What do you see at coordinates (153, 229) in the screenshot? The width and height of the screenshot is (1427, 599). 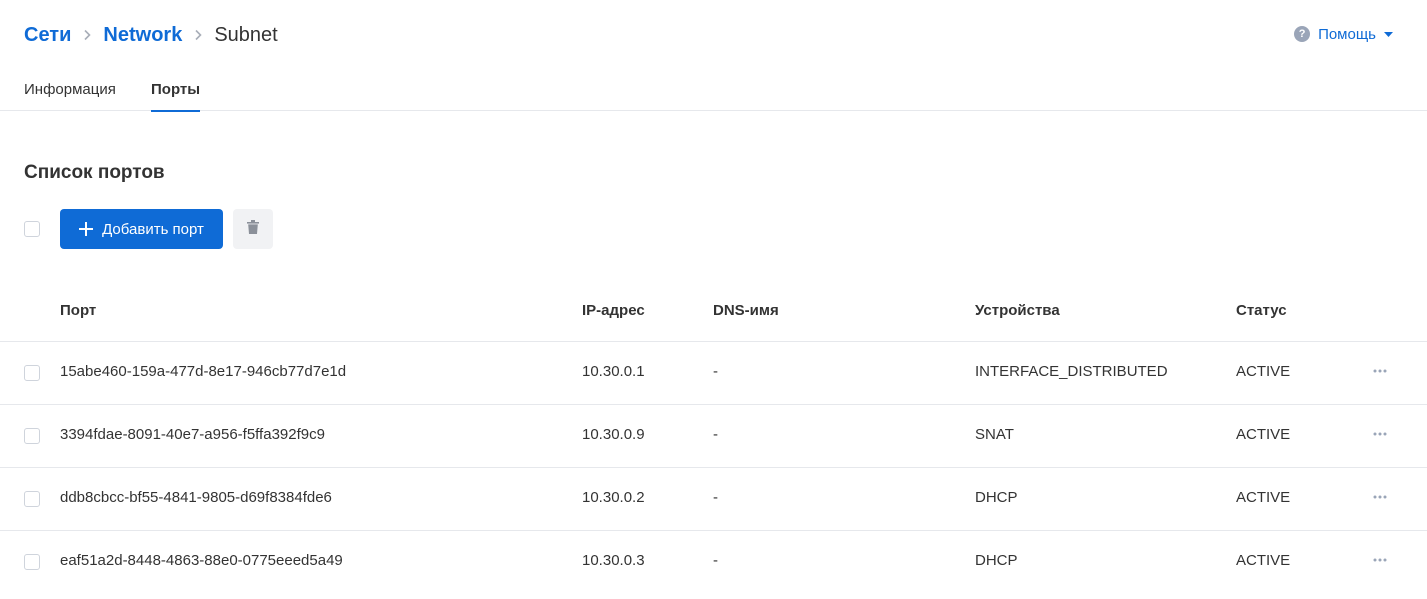 I see `add-port-label: Добавить порт` at bounding box center [153, 229].